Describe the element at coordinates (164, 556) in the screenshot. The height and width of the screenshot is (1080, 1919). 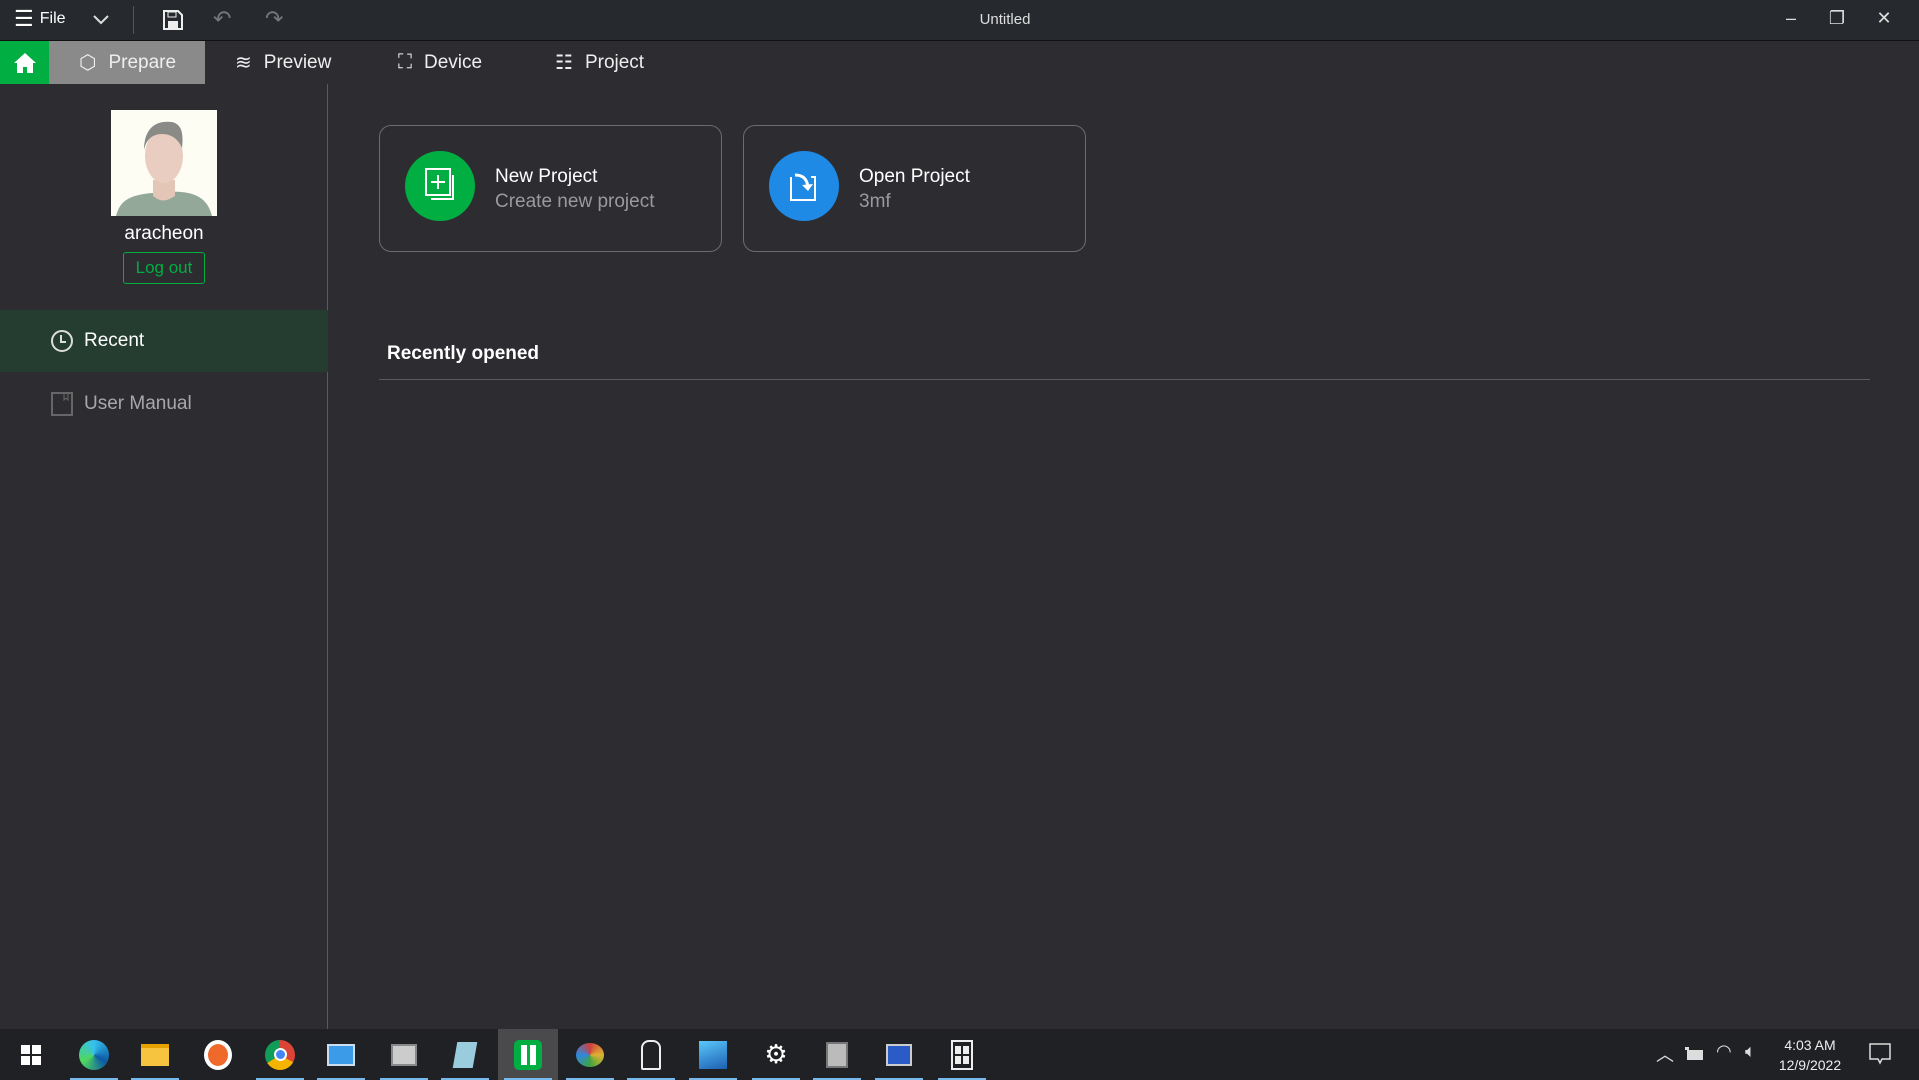
I see `sidebar: aracheon Log out Recent User Manual` at that location.